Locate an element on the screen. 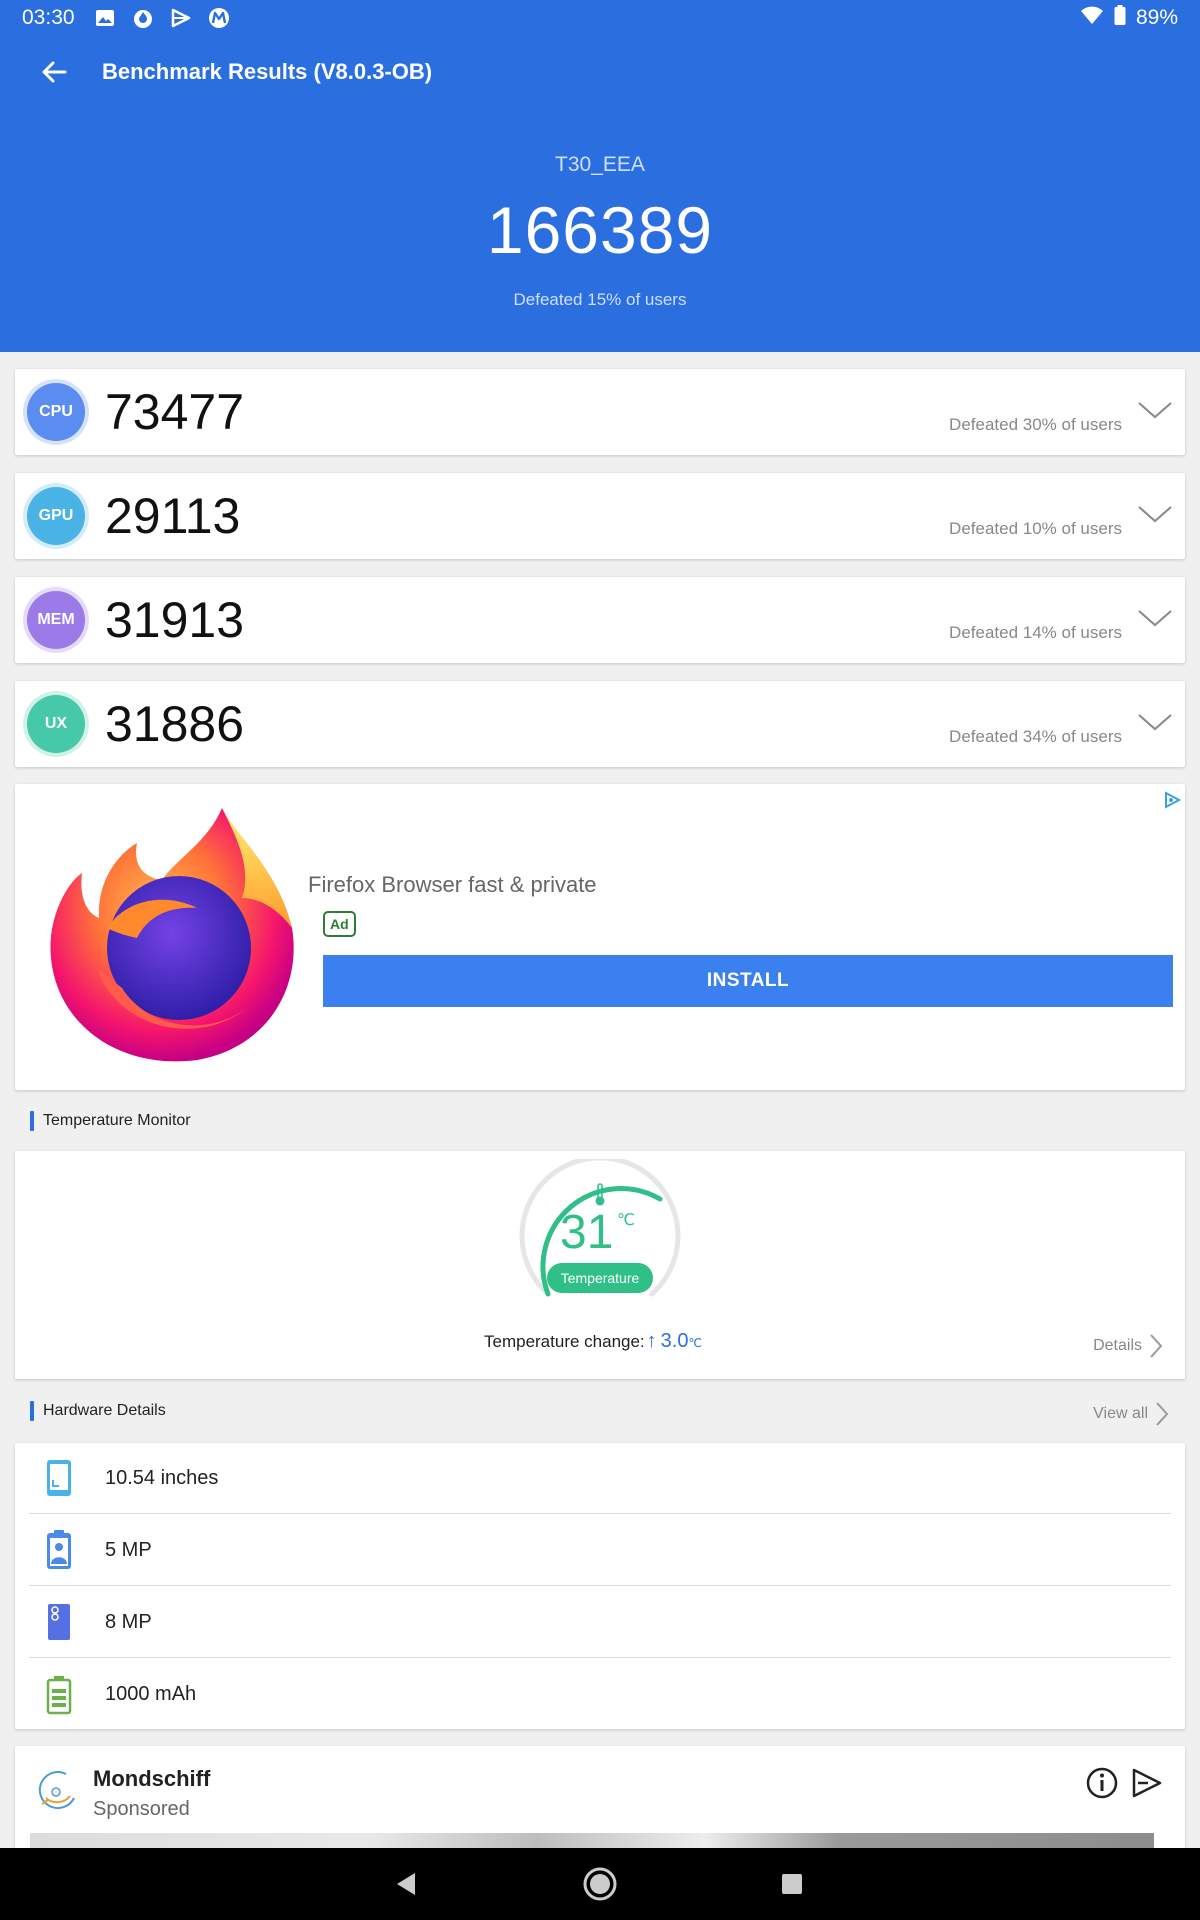 The width and height of the screenshot is (1200, 1920). ux-score: 31886 is located at coordinates (175, 724).